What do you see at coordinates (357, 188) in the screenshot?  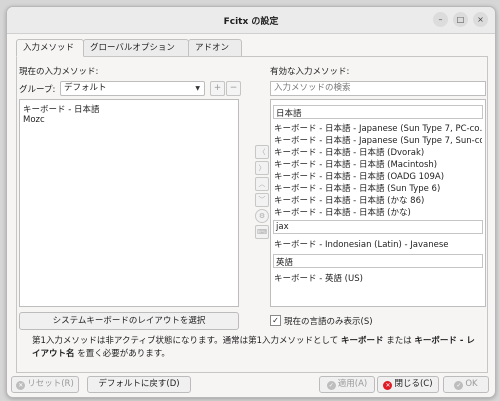 I see `list-item: キーボード - 日本語 - 日本語 (Sun Type 6)` at bounding box center [357, 188].